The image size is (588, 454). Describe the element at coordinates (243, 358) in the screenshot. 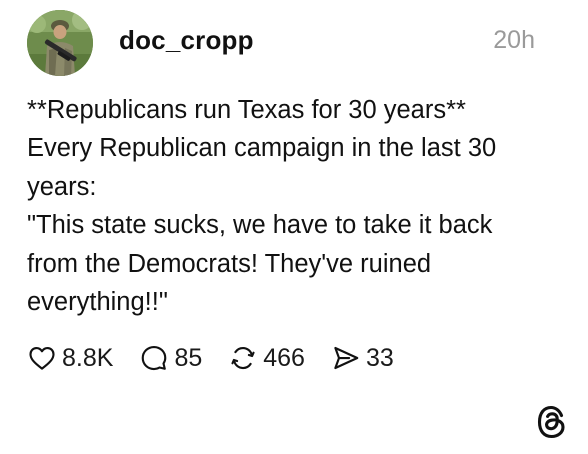

I see `repost-icon` at that location.